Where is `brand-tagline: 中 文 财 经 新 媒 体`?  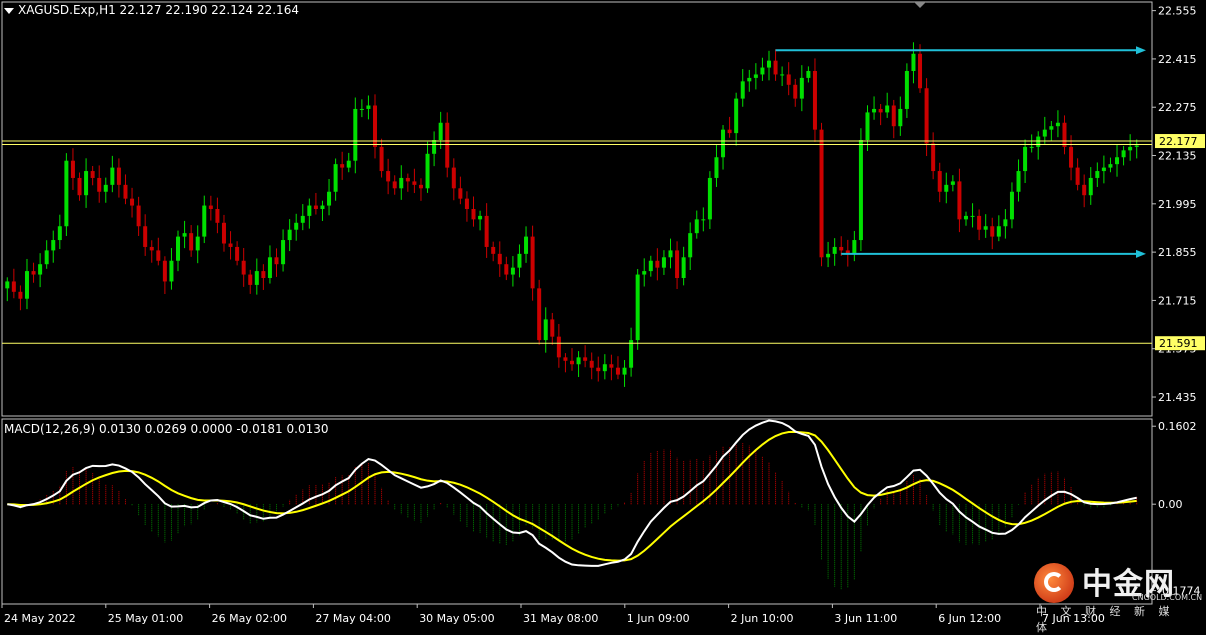 brand-tagline: 中 文 财 经 新 媒 体 is located at coordinates (1105, 619).